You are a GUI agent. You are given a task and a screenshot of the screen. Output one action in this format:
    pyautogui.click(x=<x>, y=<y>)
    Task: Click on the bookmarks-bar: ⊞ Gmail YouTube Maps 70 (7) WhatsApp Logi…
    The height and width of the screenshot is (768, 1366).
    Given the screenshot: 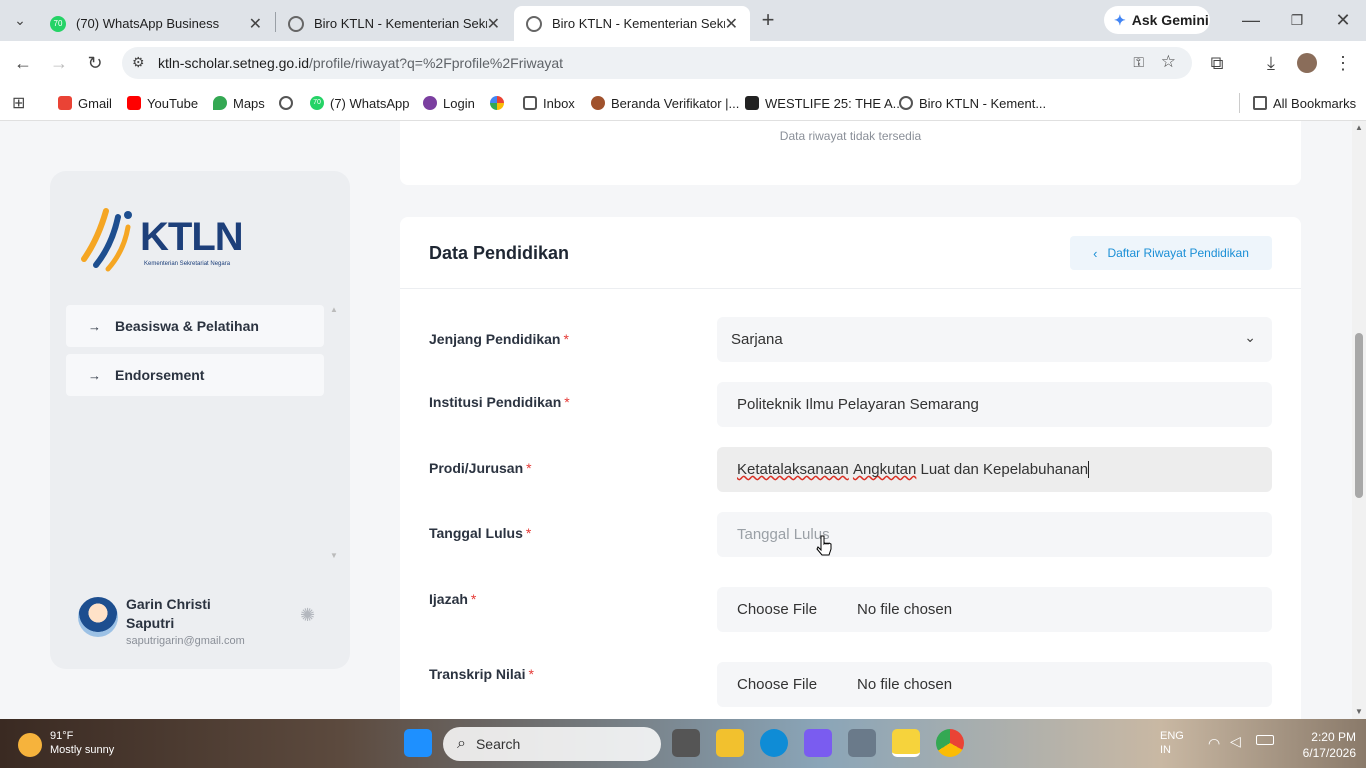 What is the action you would take?
    pyautogui.click(x=683, y=103)
    